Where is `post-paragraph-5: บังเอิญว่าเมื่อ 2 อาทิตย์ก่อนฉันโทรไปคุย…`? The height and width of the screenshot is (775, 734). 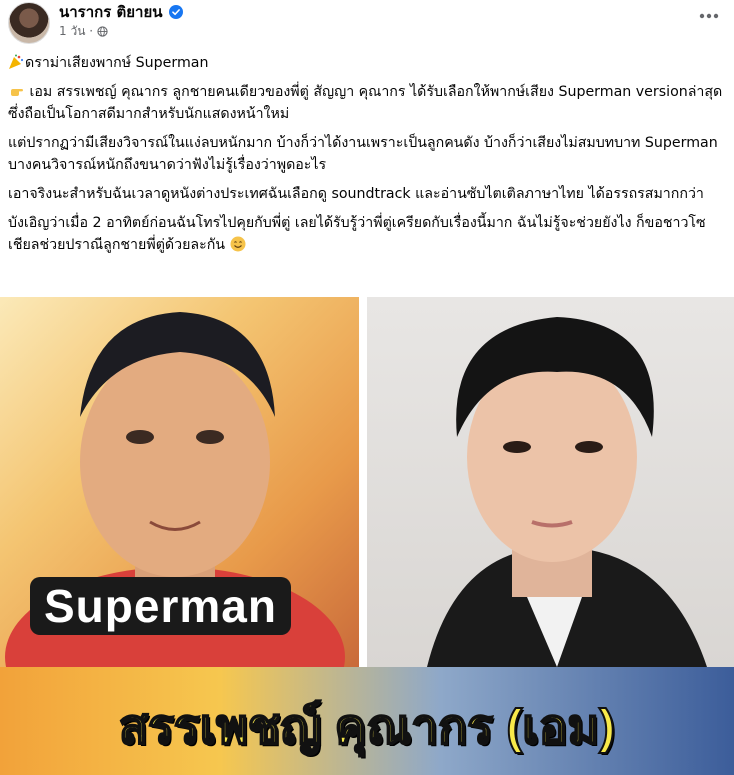 post-paragraph-5: บังเอิญว่าเมื่อ 2 อาทิตย์ก่อนฉันโทรไปคุย… is located at coordinates (357, 234).